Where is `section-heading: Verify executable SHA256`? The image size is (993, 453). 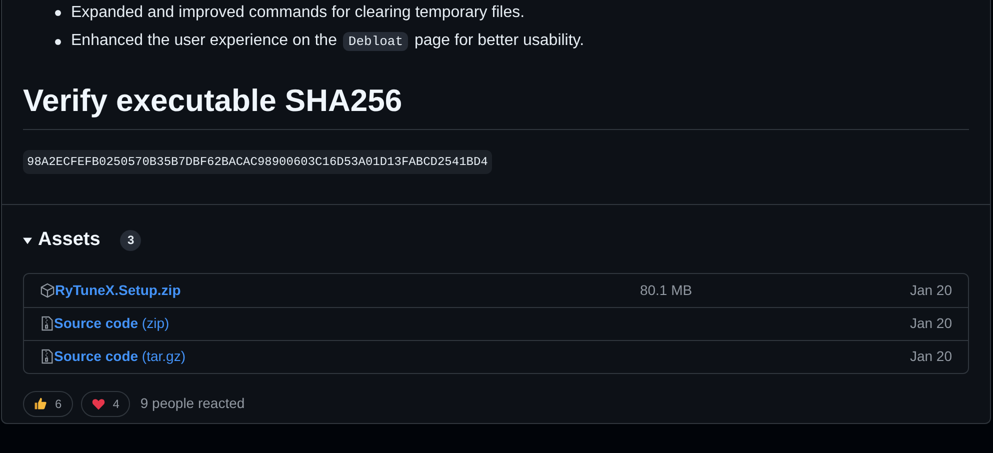 section-heading: Verify executable SHA256 is located at coordinates (213, 101).